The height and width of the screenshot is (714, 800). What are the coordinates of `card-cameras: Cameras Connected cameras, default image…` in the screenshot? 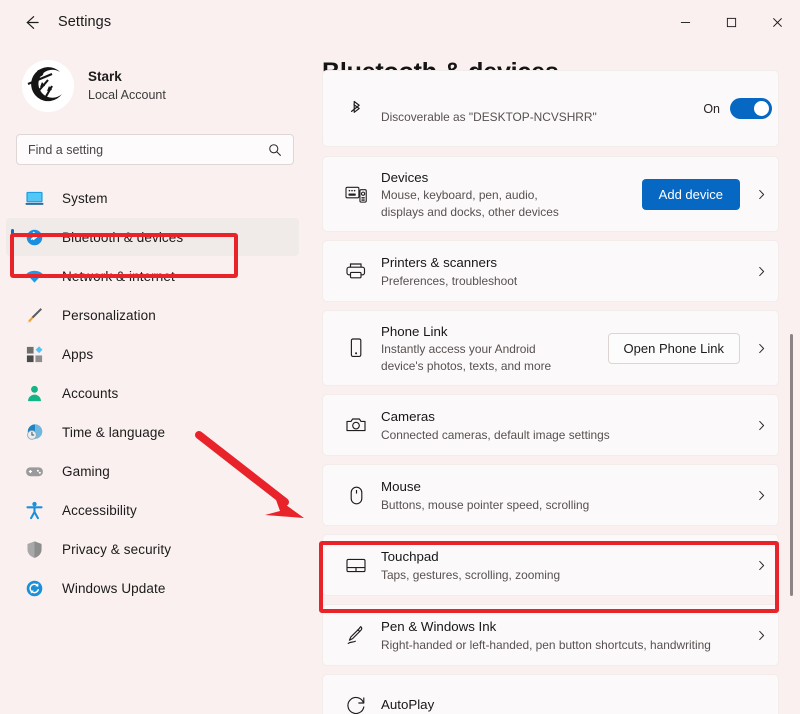 It's located at (550, 425).